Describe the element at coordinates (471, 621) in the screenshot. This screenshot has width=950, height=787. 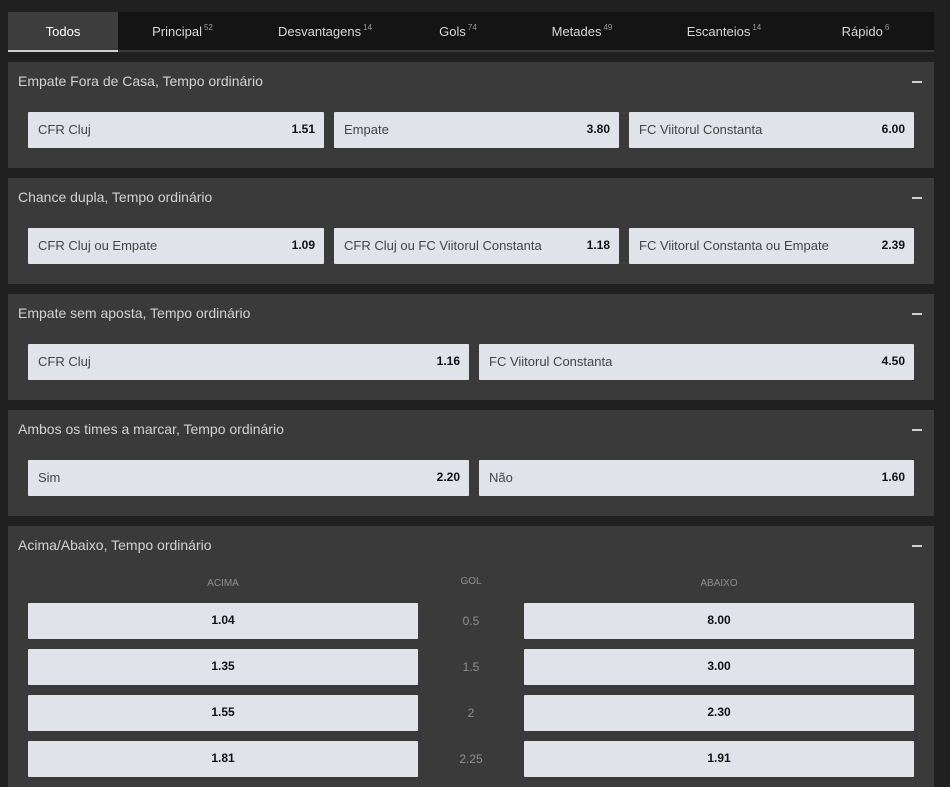
I see `goal-line: 0.5` at that location.